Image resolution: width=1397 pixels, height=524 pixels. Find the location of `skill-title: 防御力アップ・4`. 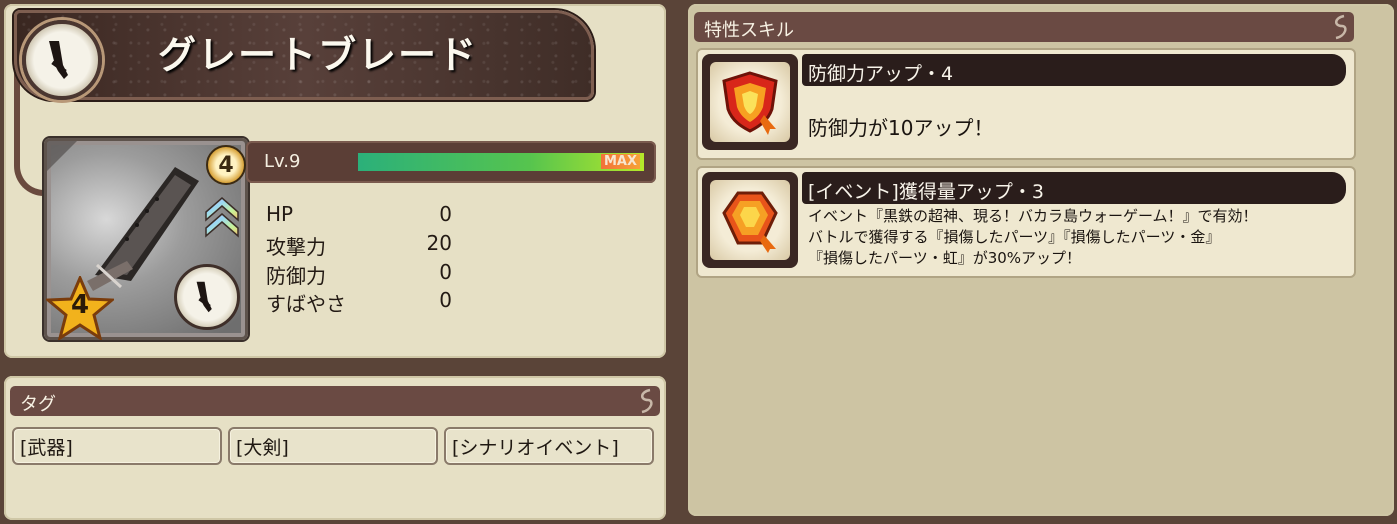

skill-title: 防御力アップ・4 is located at coordinates (881, 74).